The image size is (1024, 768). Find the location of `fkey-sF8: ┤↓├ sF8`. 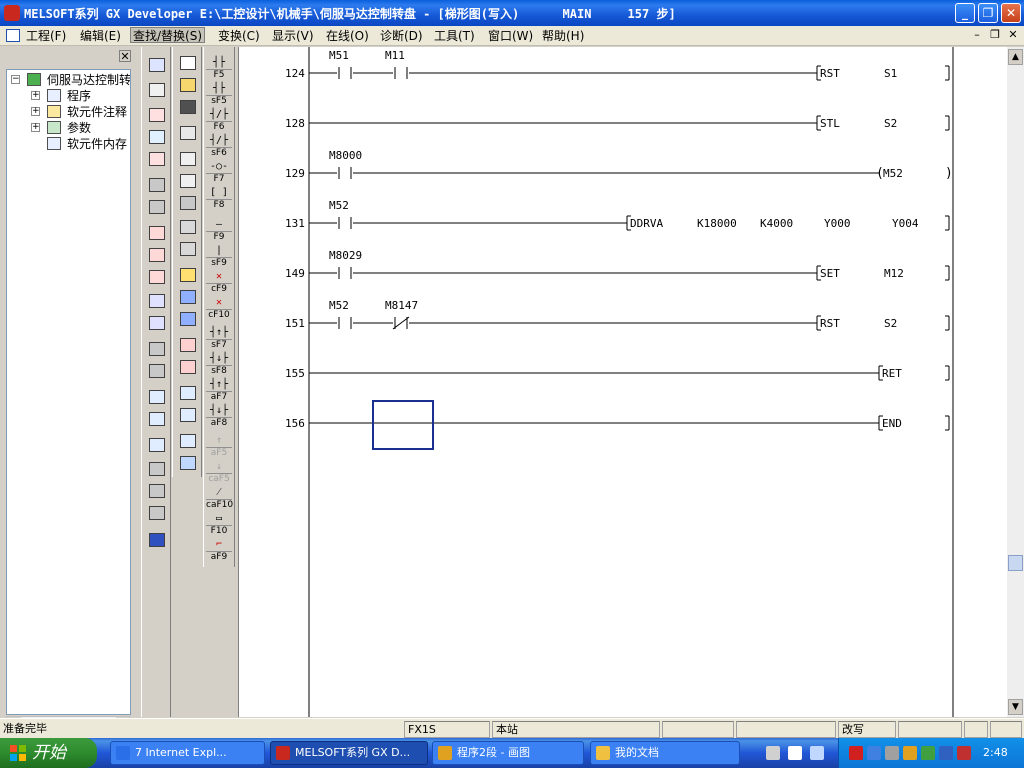

fkey-sF8: ┤↓├ sF8 is located at coordinates (219, 365).